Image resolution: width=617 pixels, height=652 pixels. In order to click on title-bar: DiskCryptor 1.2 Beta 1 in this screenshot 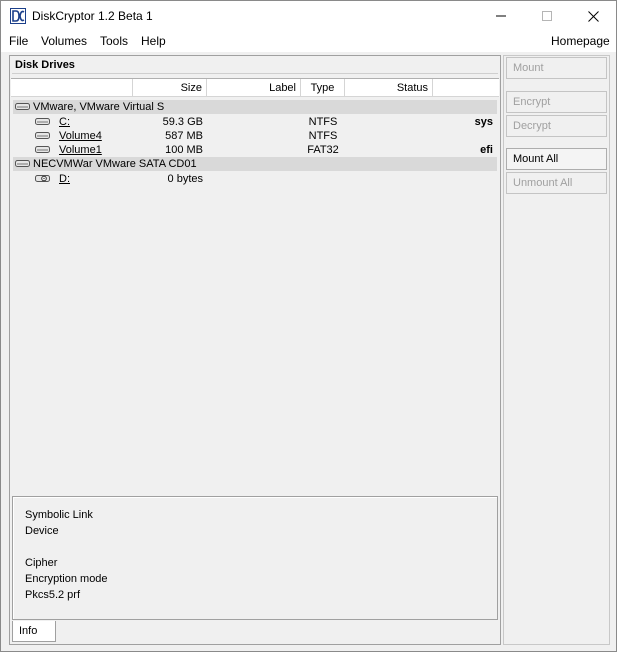, I will do `click(308, 16)`.